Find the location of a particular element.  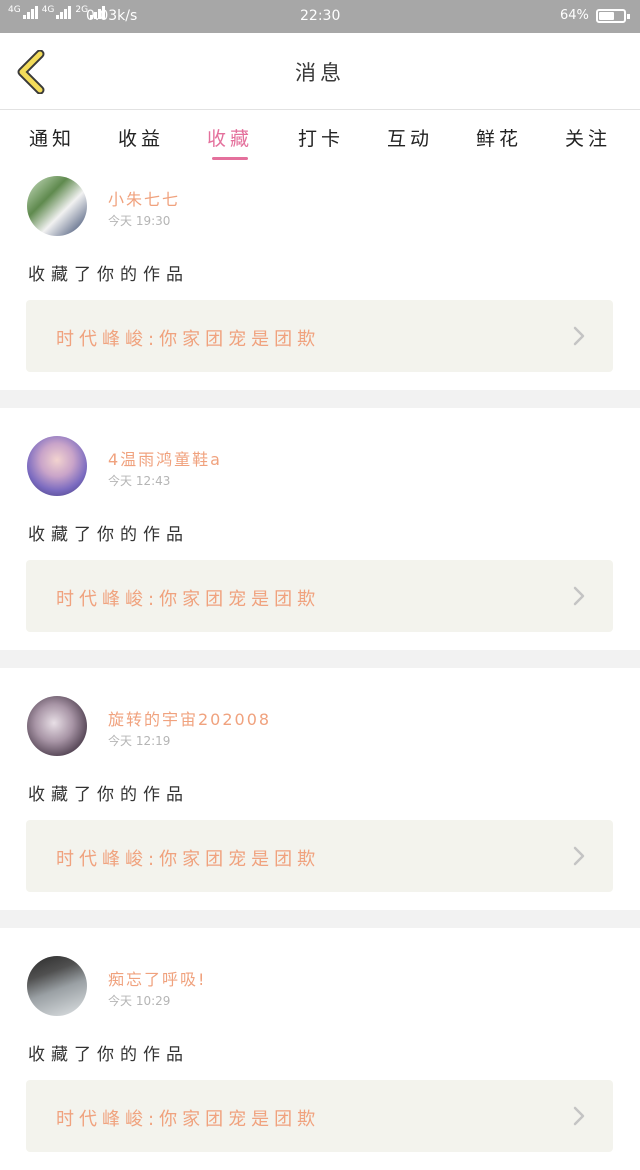

active-tab-indicator is located at coordinates (230, 158).